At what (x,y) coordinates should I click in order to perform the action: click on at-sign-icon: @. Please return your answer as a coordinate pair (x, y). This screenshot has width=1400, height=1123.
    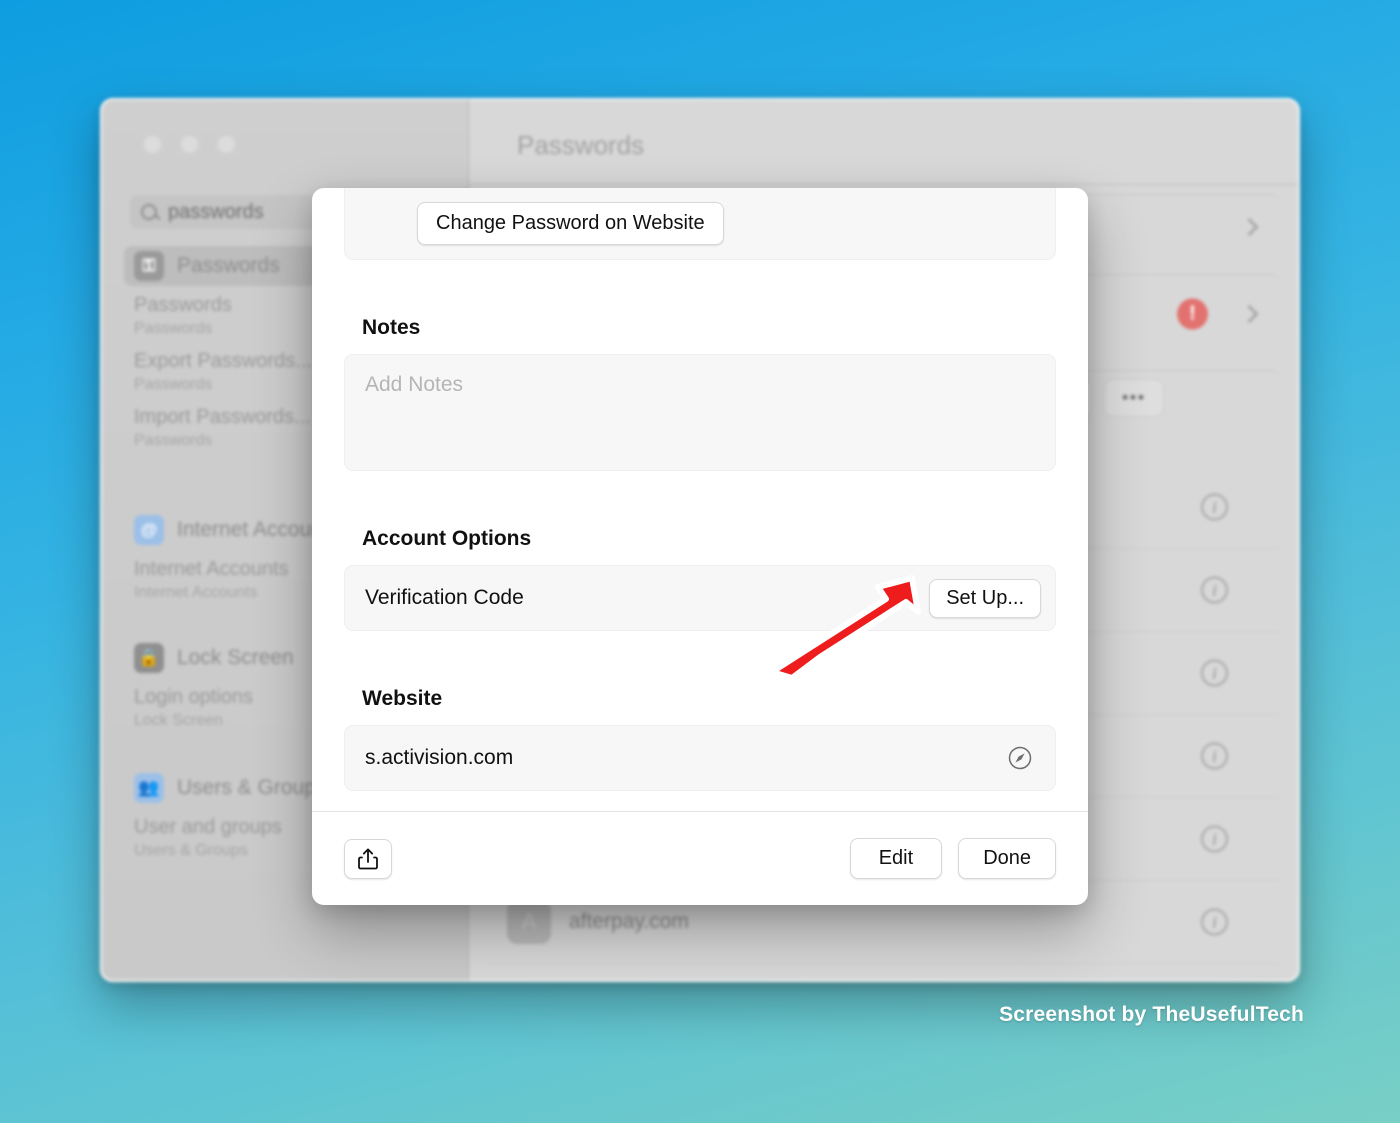
    Looking at the image, I should click on (149, 530).